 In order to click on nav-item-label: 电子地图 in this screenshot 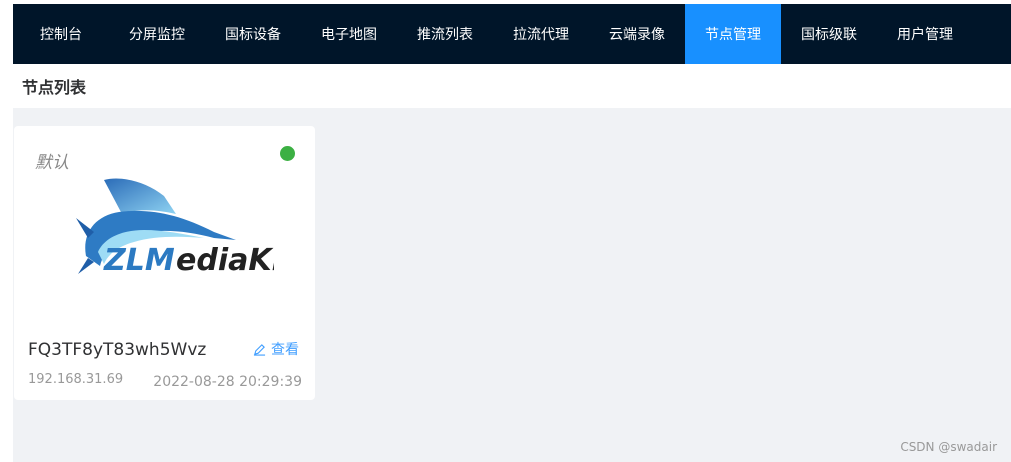, I will do `click(349, 35)`.